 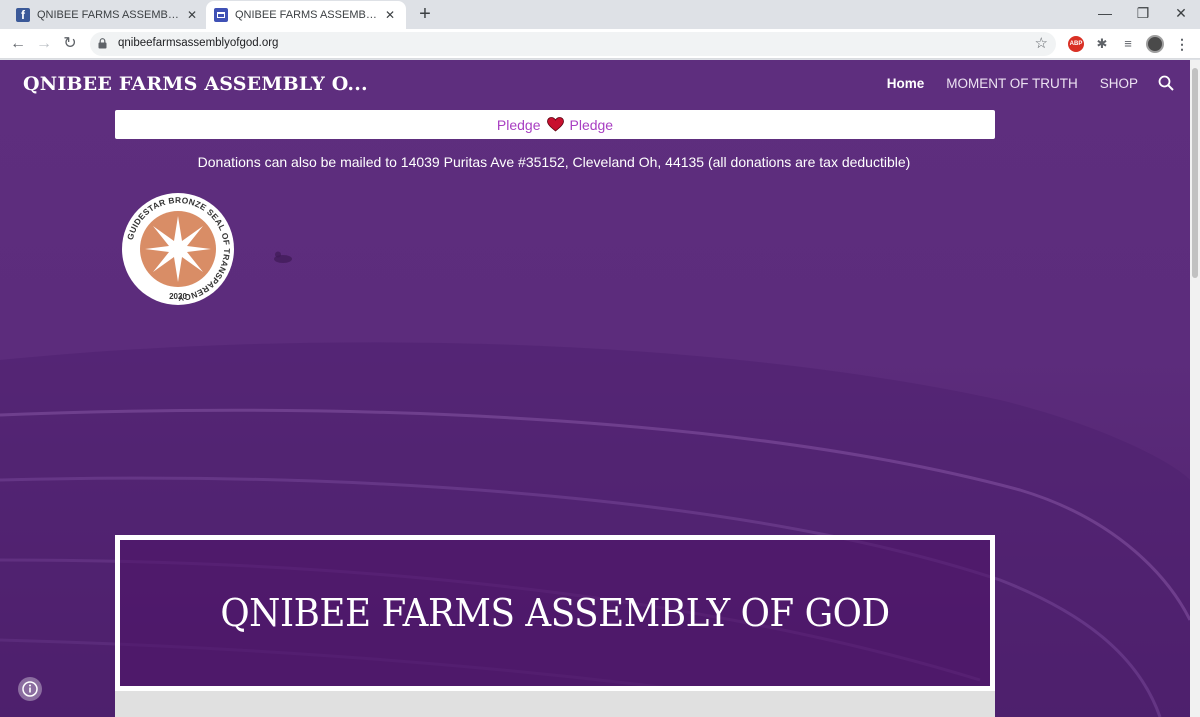 What do you see at coordinates (23, 15) in the screenshot?
I see `facebook-icon: f` at bounding box center [23, 15].